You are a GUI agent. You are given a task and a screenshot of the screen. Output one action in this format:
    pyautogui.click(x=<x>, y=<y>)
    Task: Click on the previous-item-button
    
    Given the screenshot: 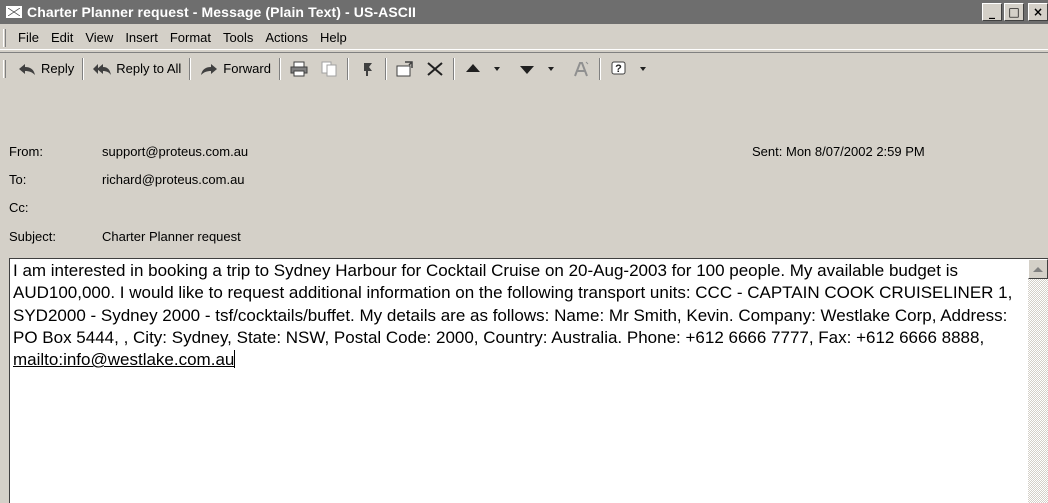 What is the action you would take?
    pyautogui.click(x=485, y=69)
    